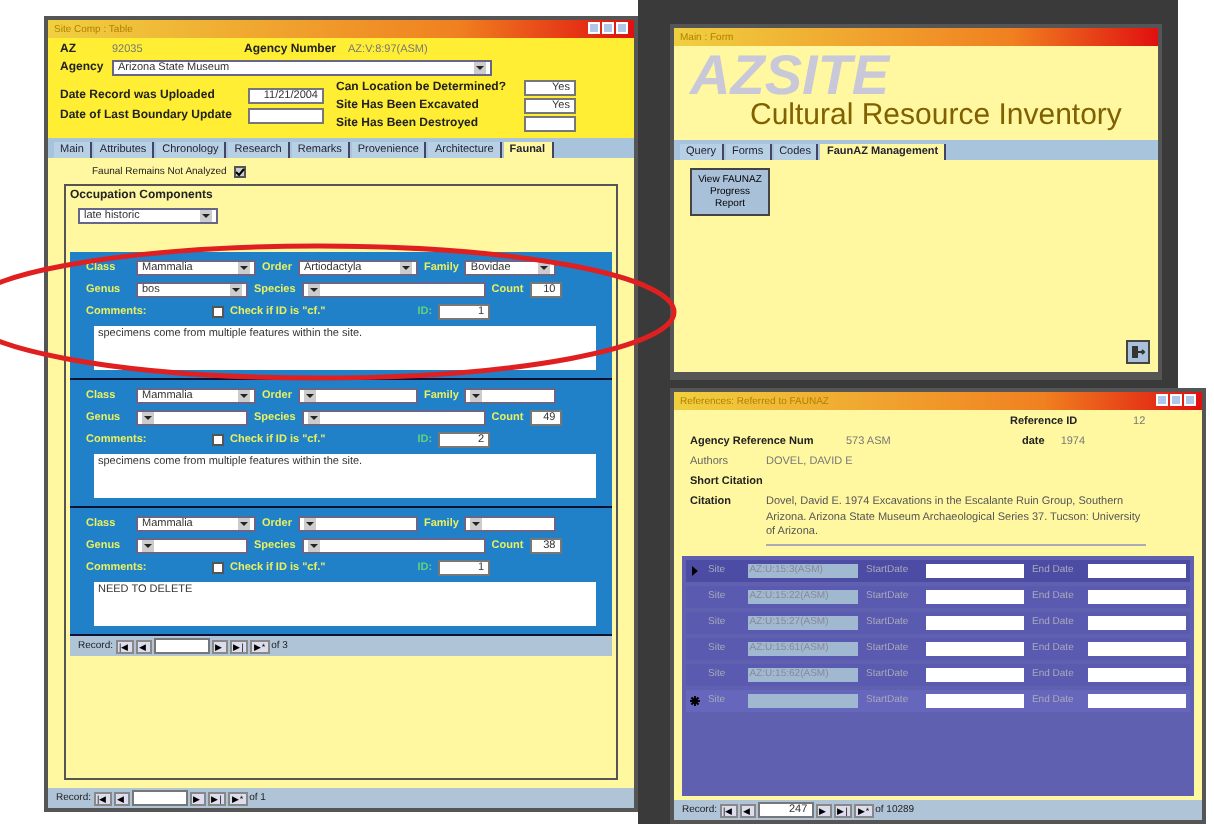  I want to click on text-field, so click(550, 124).